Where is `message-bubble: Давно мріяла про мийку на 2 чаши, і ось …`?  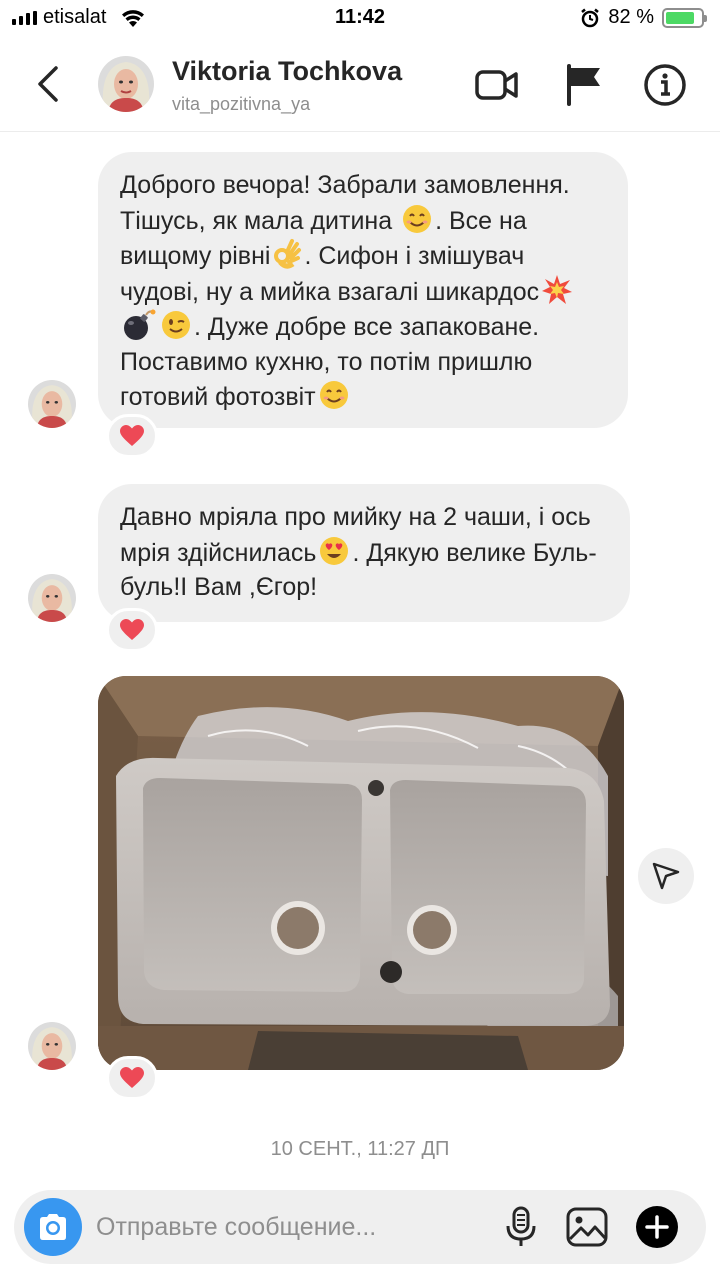
message-bubble: Давно мріяла про мийку на 2 чаши, і ось … is located at coordinates (364, 553).